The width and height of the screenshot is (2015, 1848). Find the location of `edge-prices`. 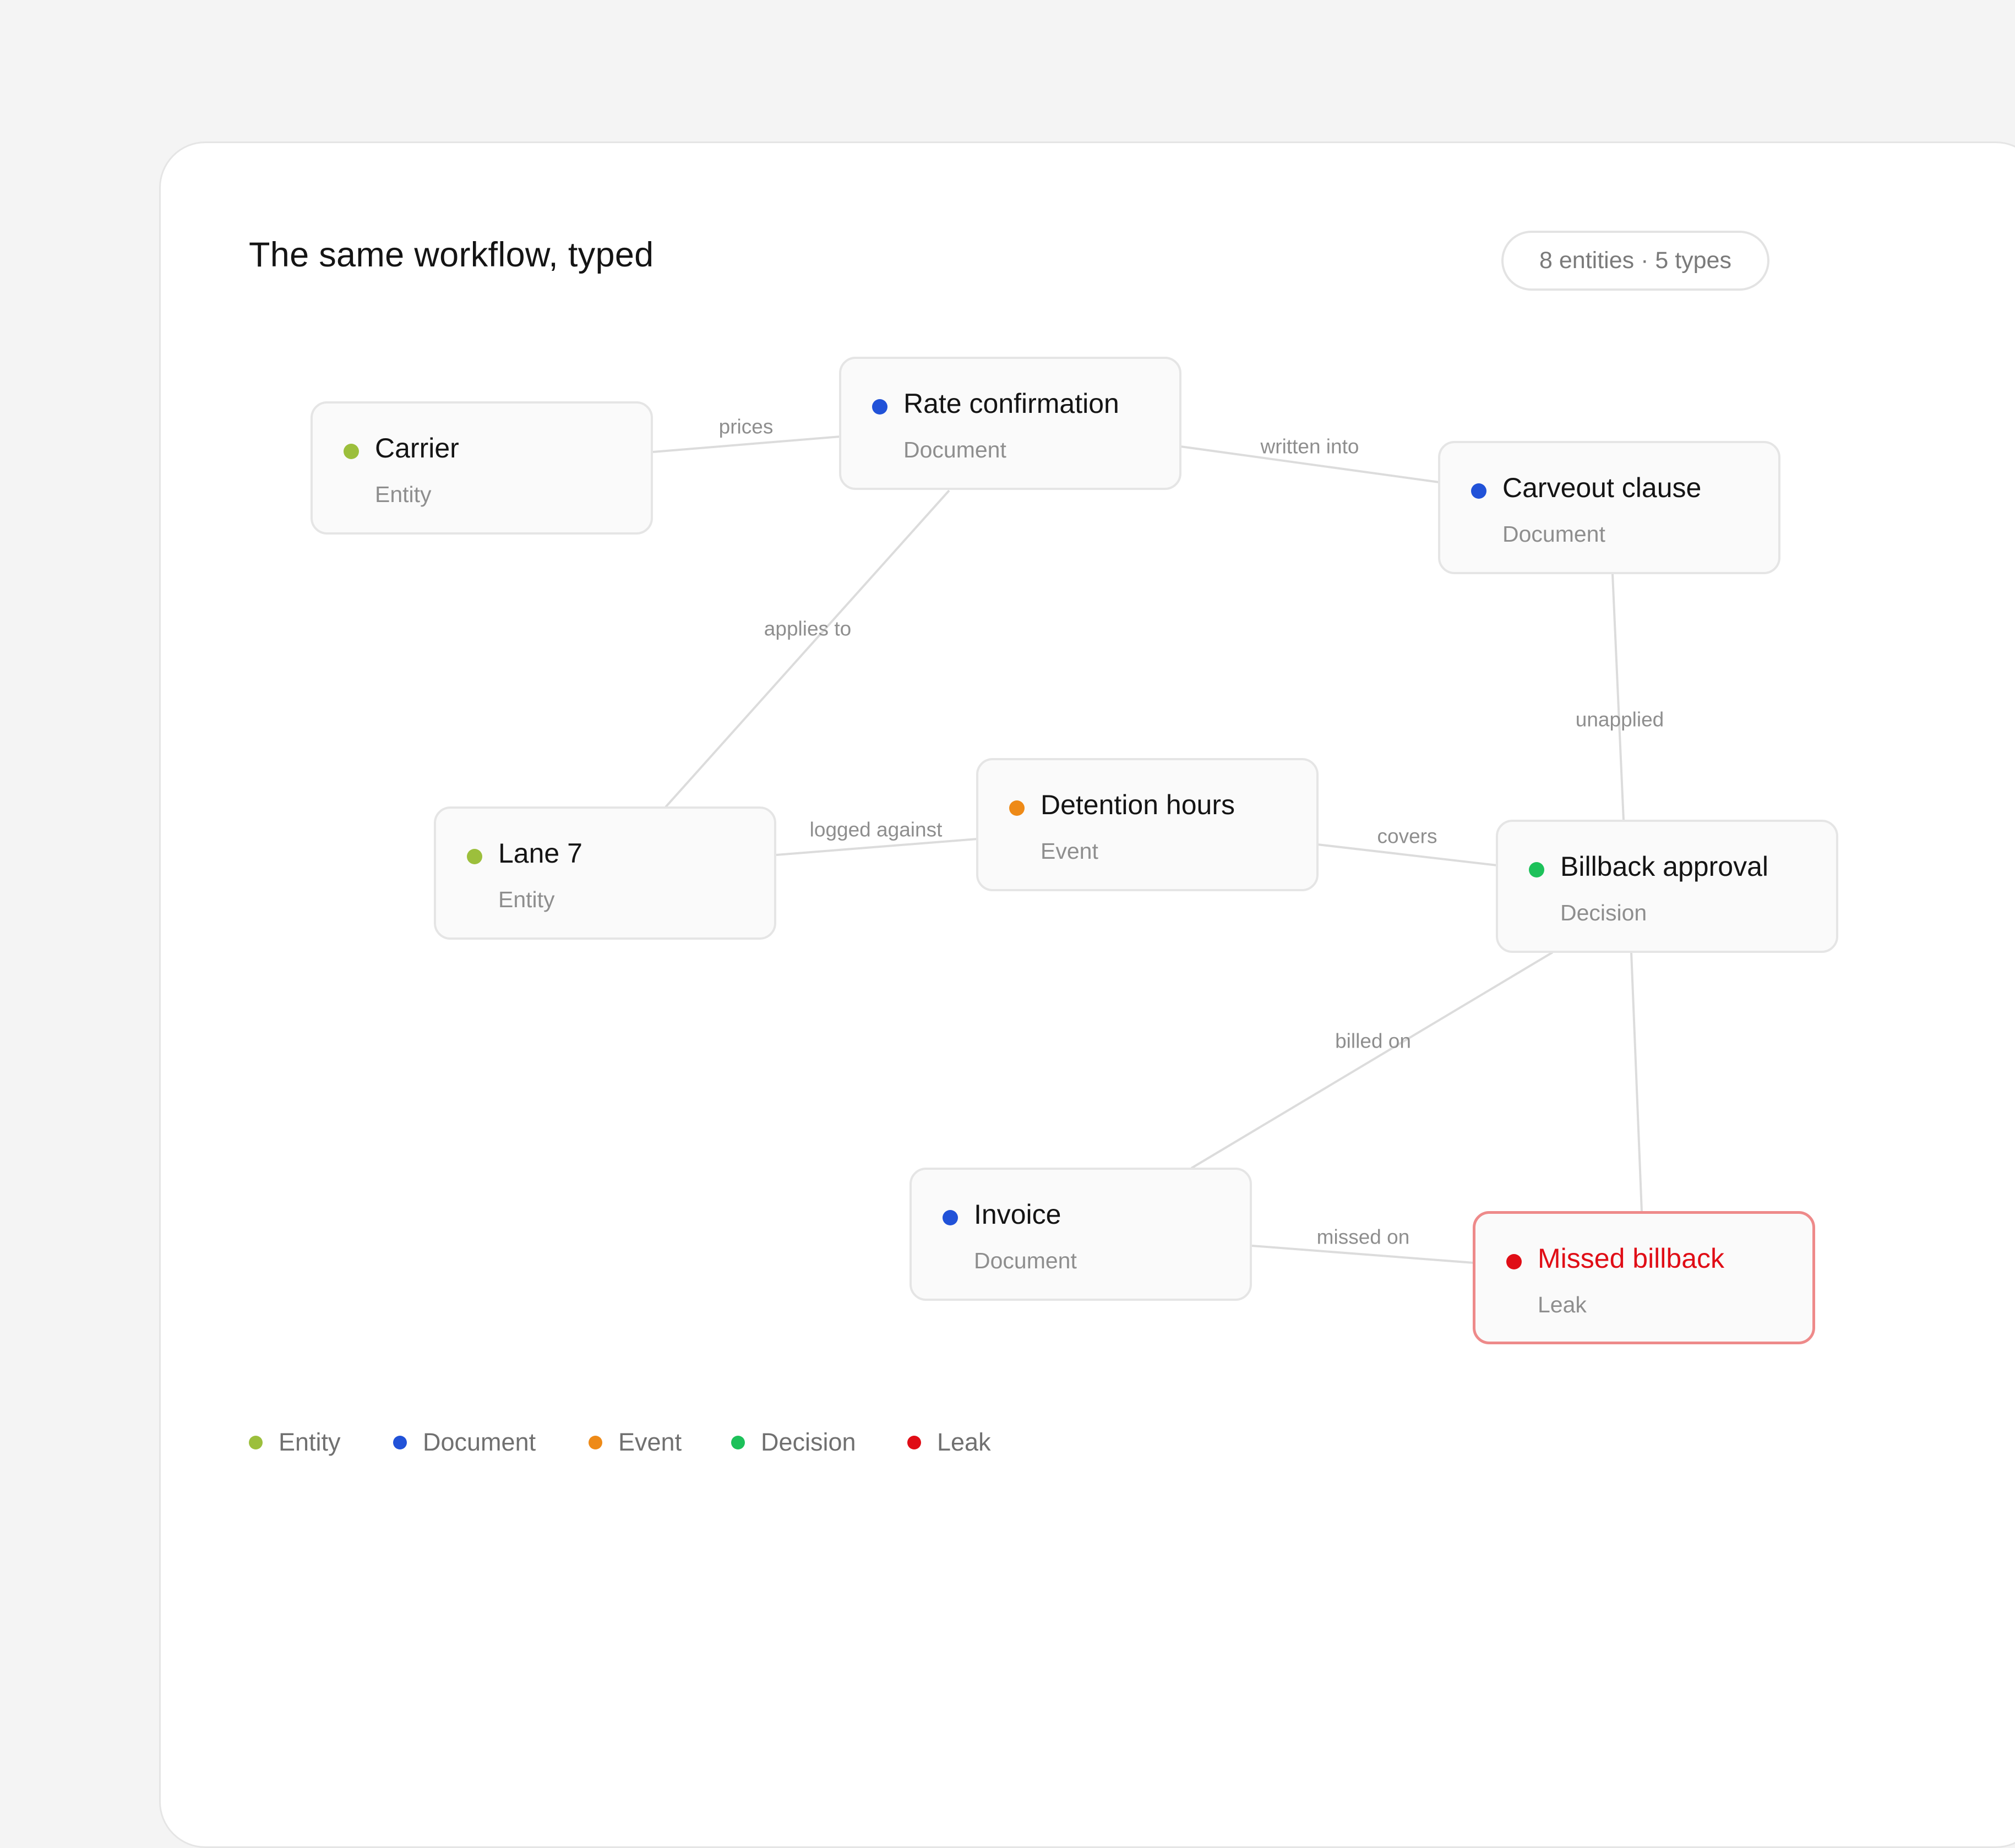

edge-prices is located at coordinates (746, 444).